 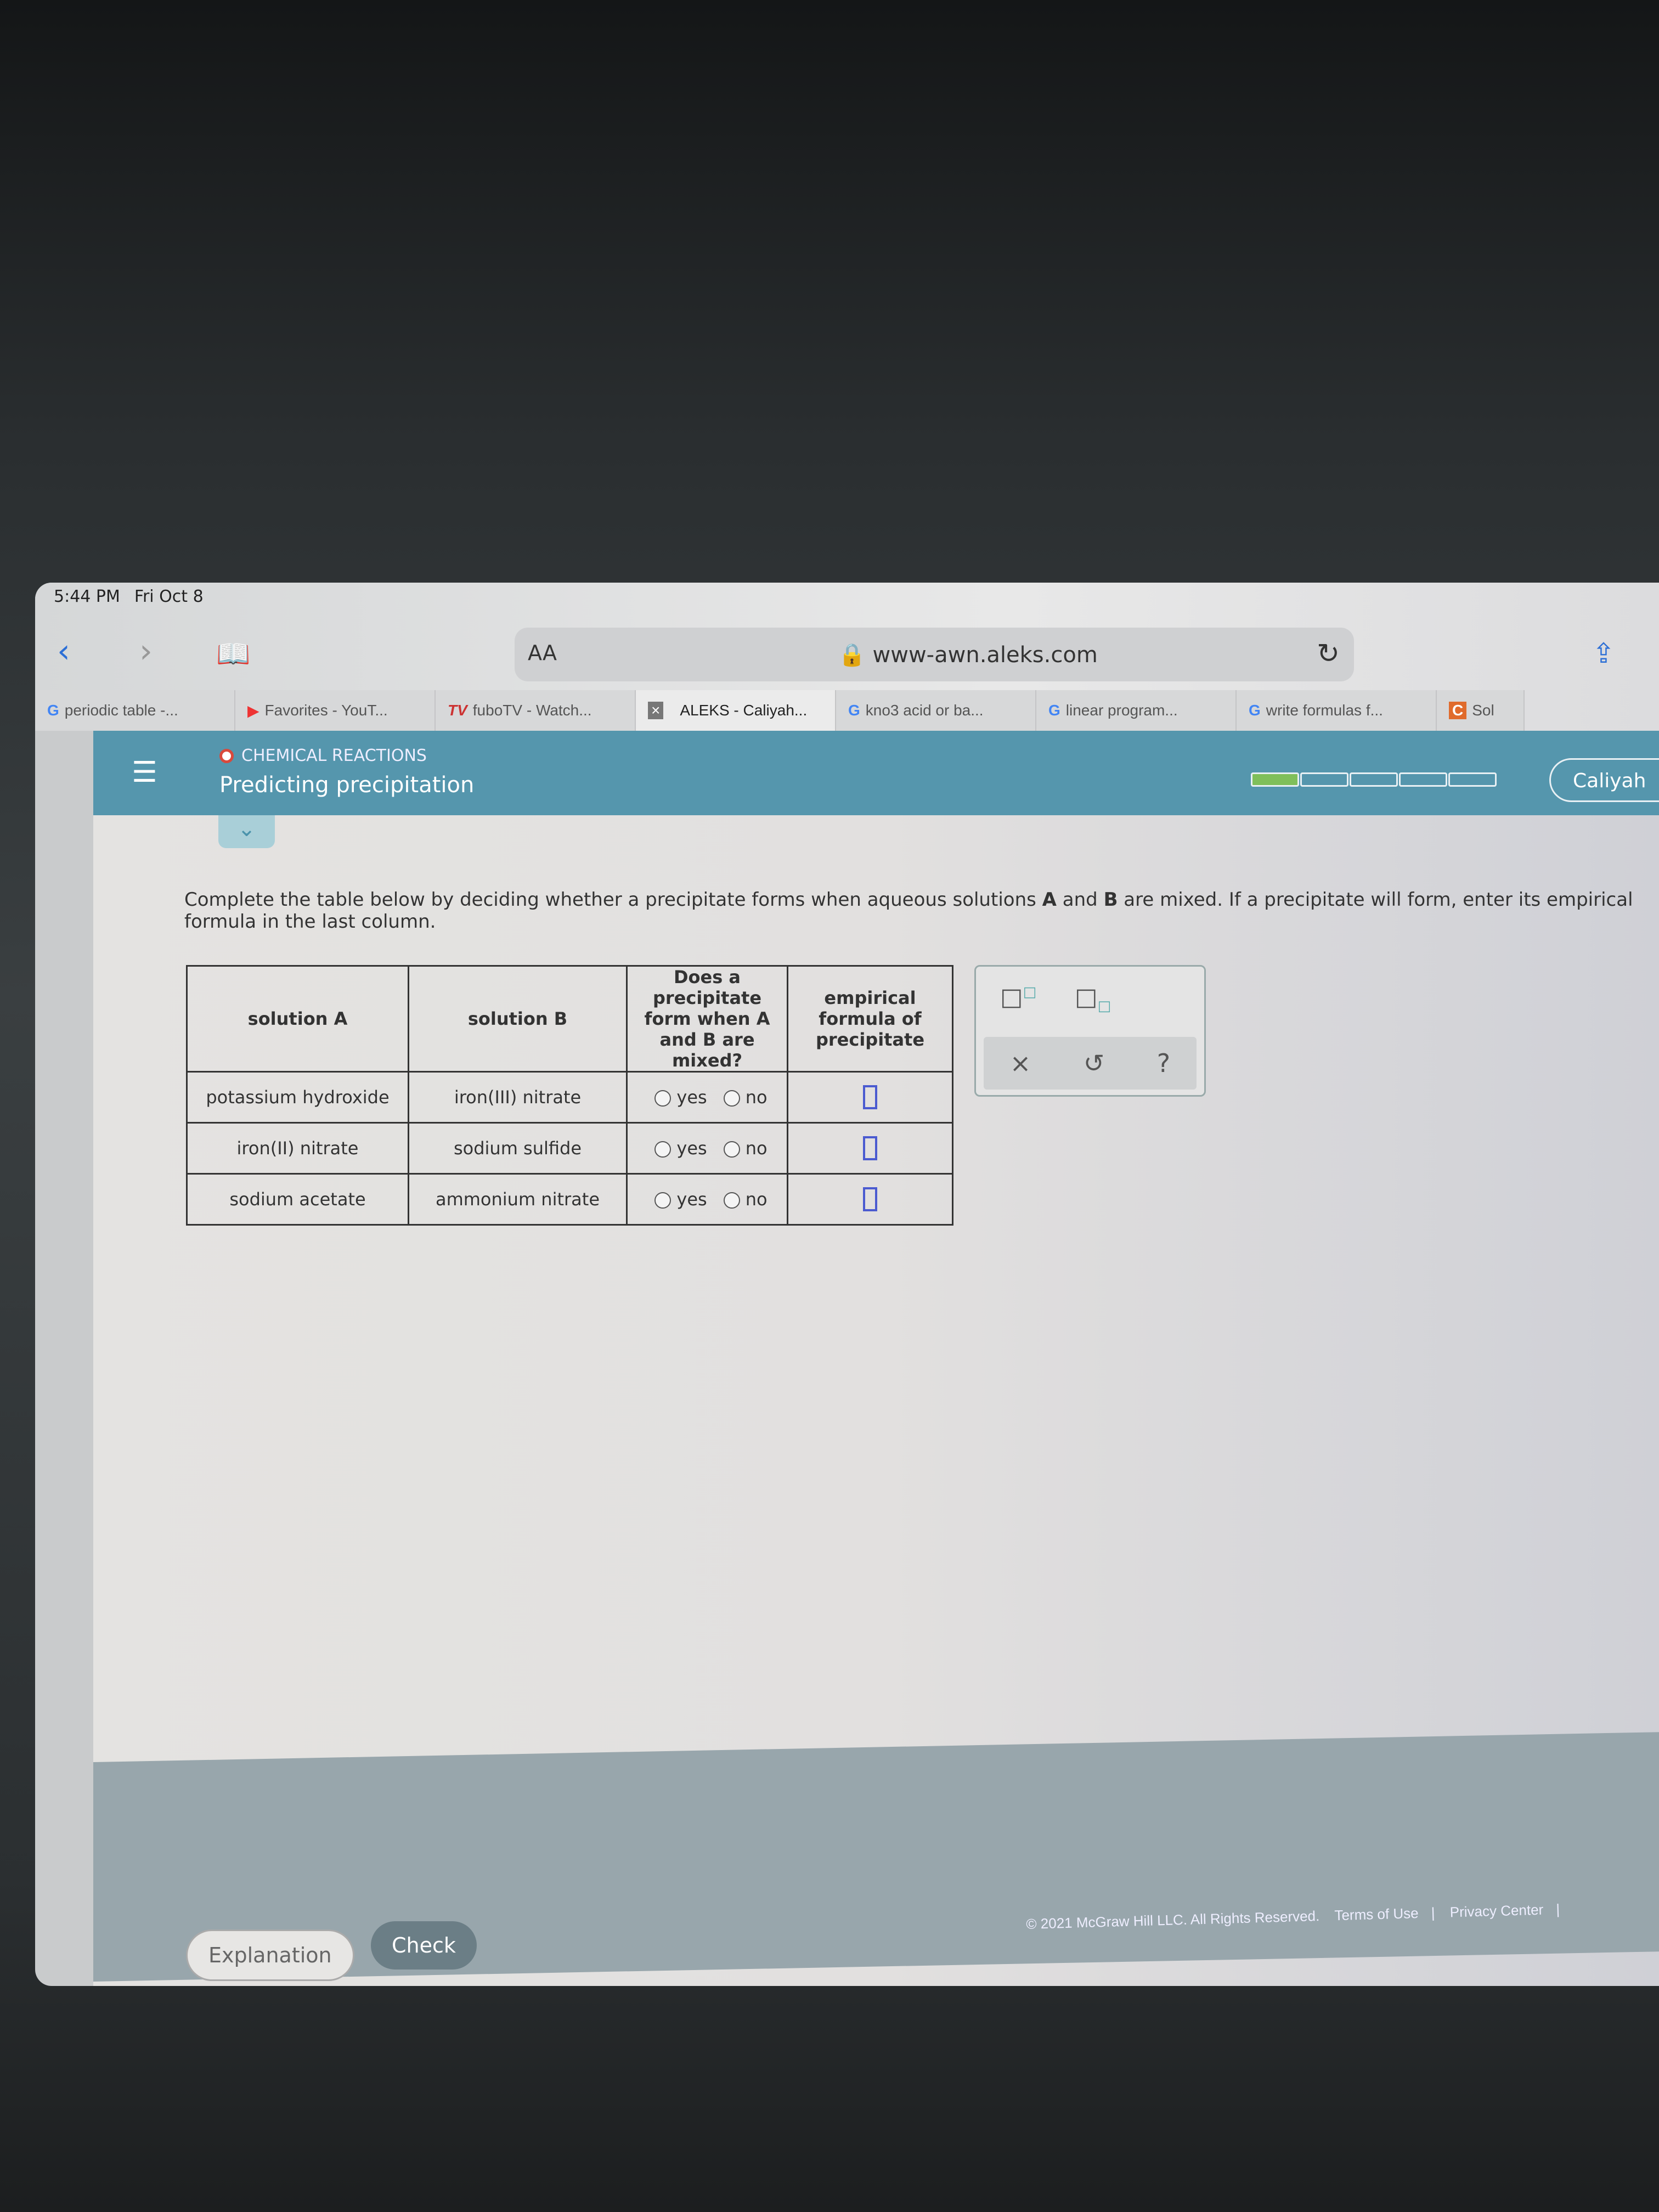 I want to click on solution-b-cell: iron(III) nitrate, so click(x=518, y=1097).